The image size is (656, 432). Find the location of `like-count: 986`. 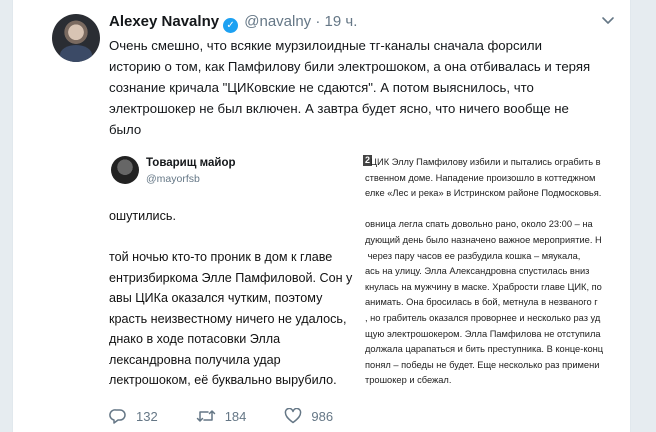

like-count: 986 is located at coordinates (322, 416).